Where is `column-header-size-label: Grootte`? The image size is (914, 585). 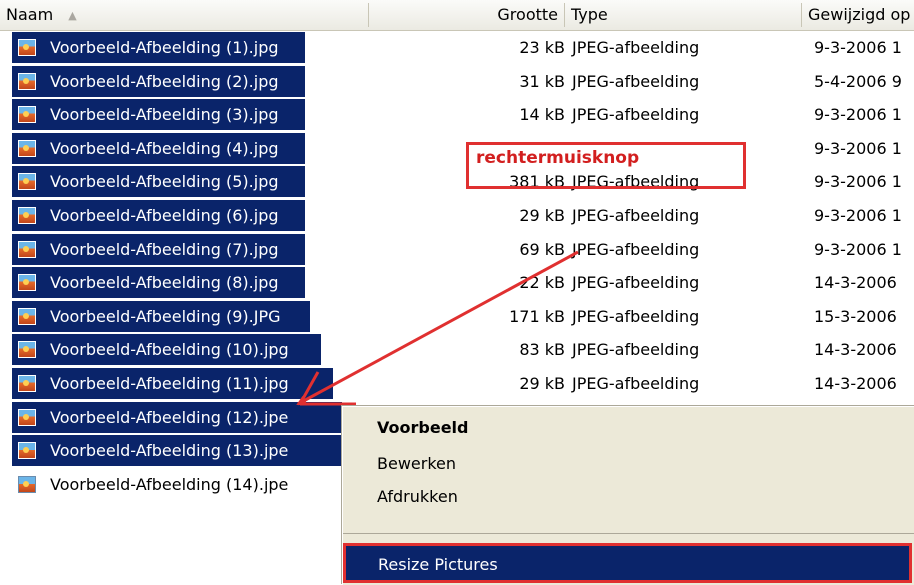 column-header-size-label: Grootte is located at coordinates (527, 14).